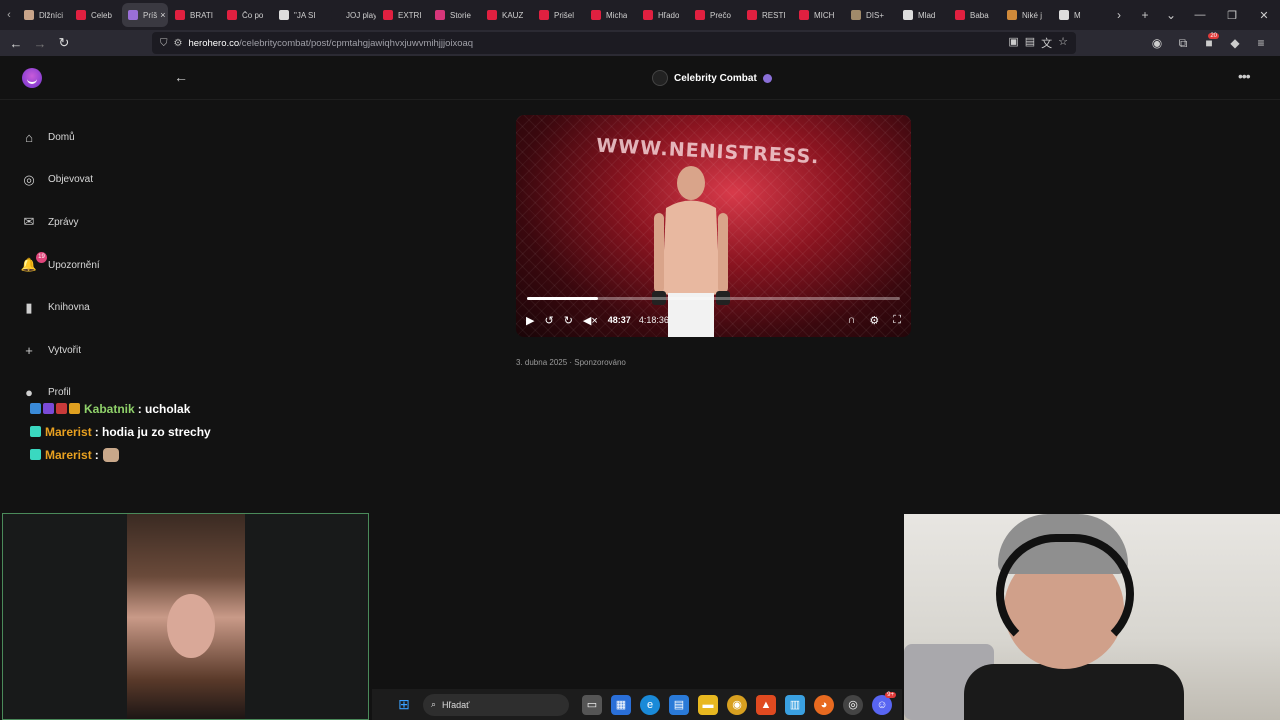 The width and height of the screenshot is (1280, 720). What do you see at coordinates (714, 15) in the screenshot?
I see `browser-tab: Prečo` at bounding box center [714, 15].